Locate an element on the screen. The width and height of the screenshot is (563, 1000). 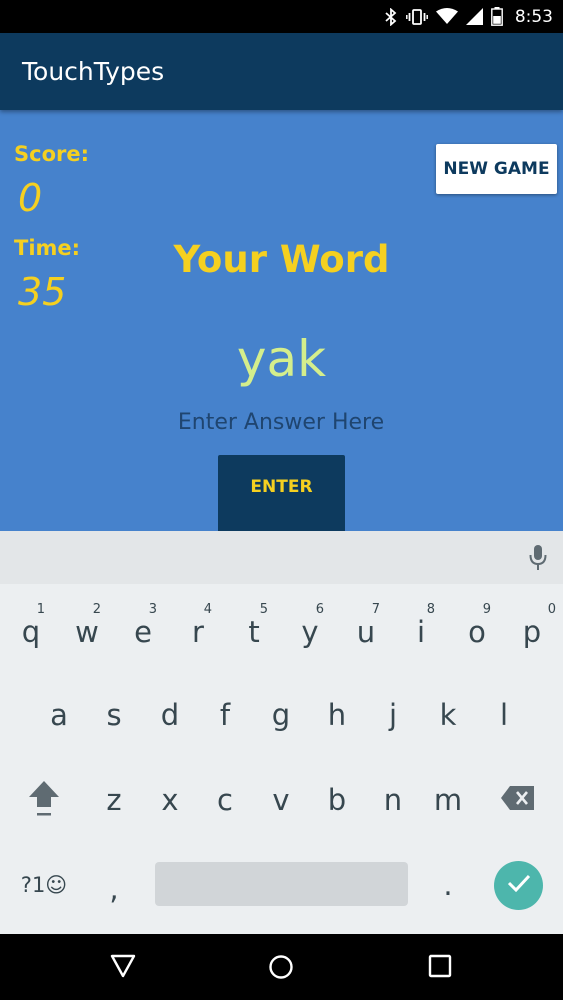
symbols-key: ?1☺ is located at coordinates (44, 885).